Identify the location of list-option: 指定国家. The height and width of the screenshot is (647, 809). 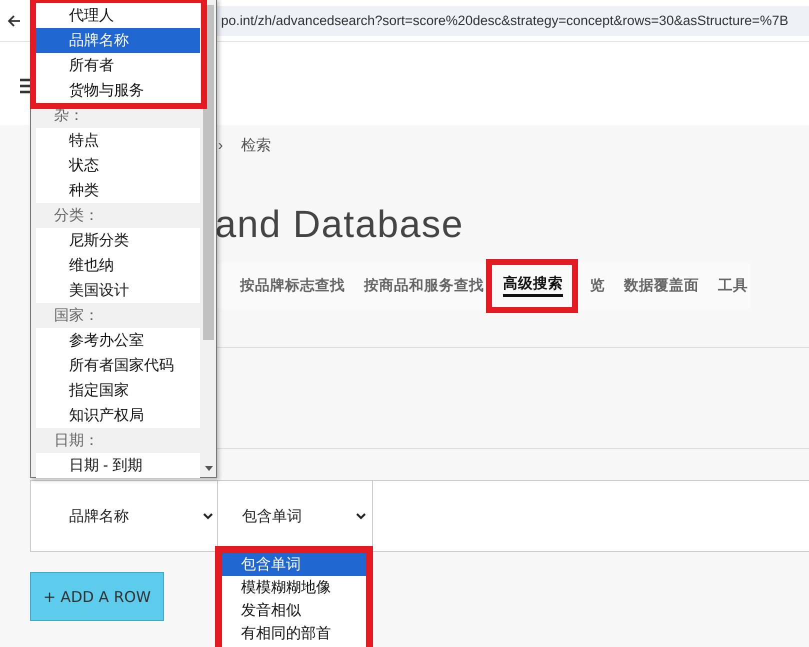
(118, 390).